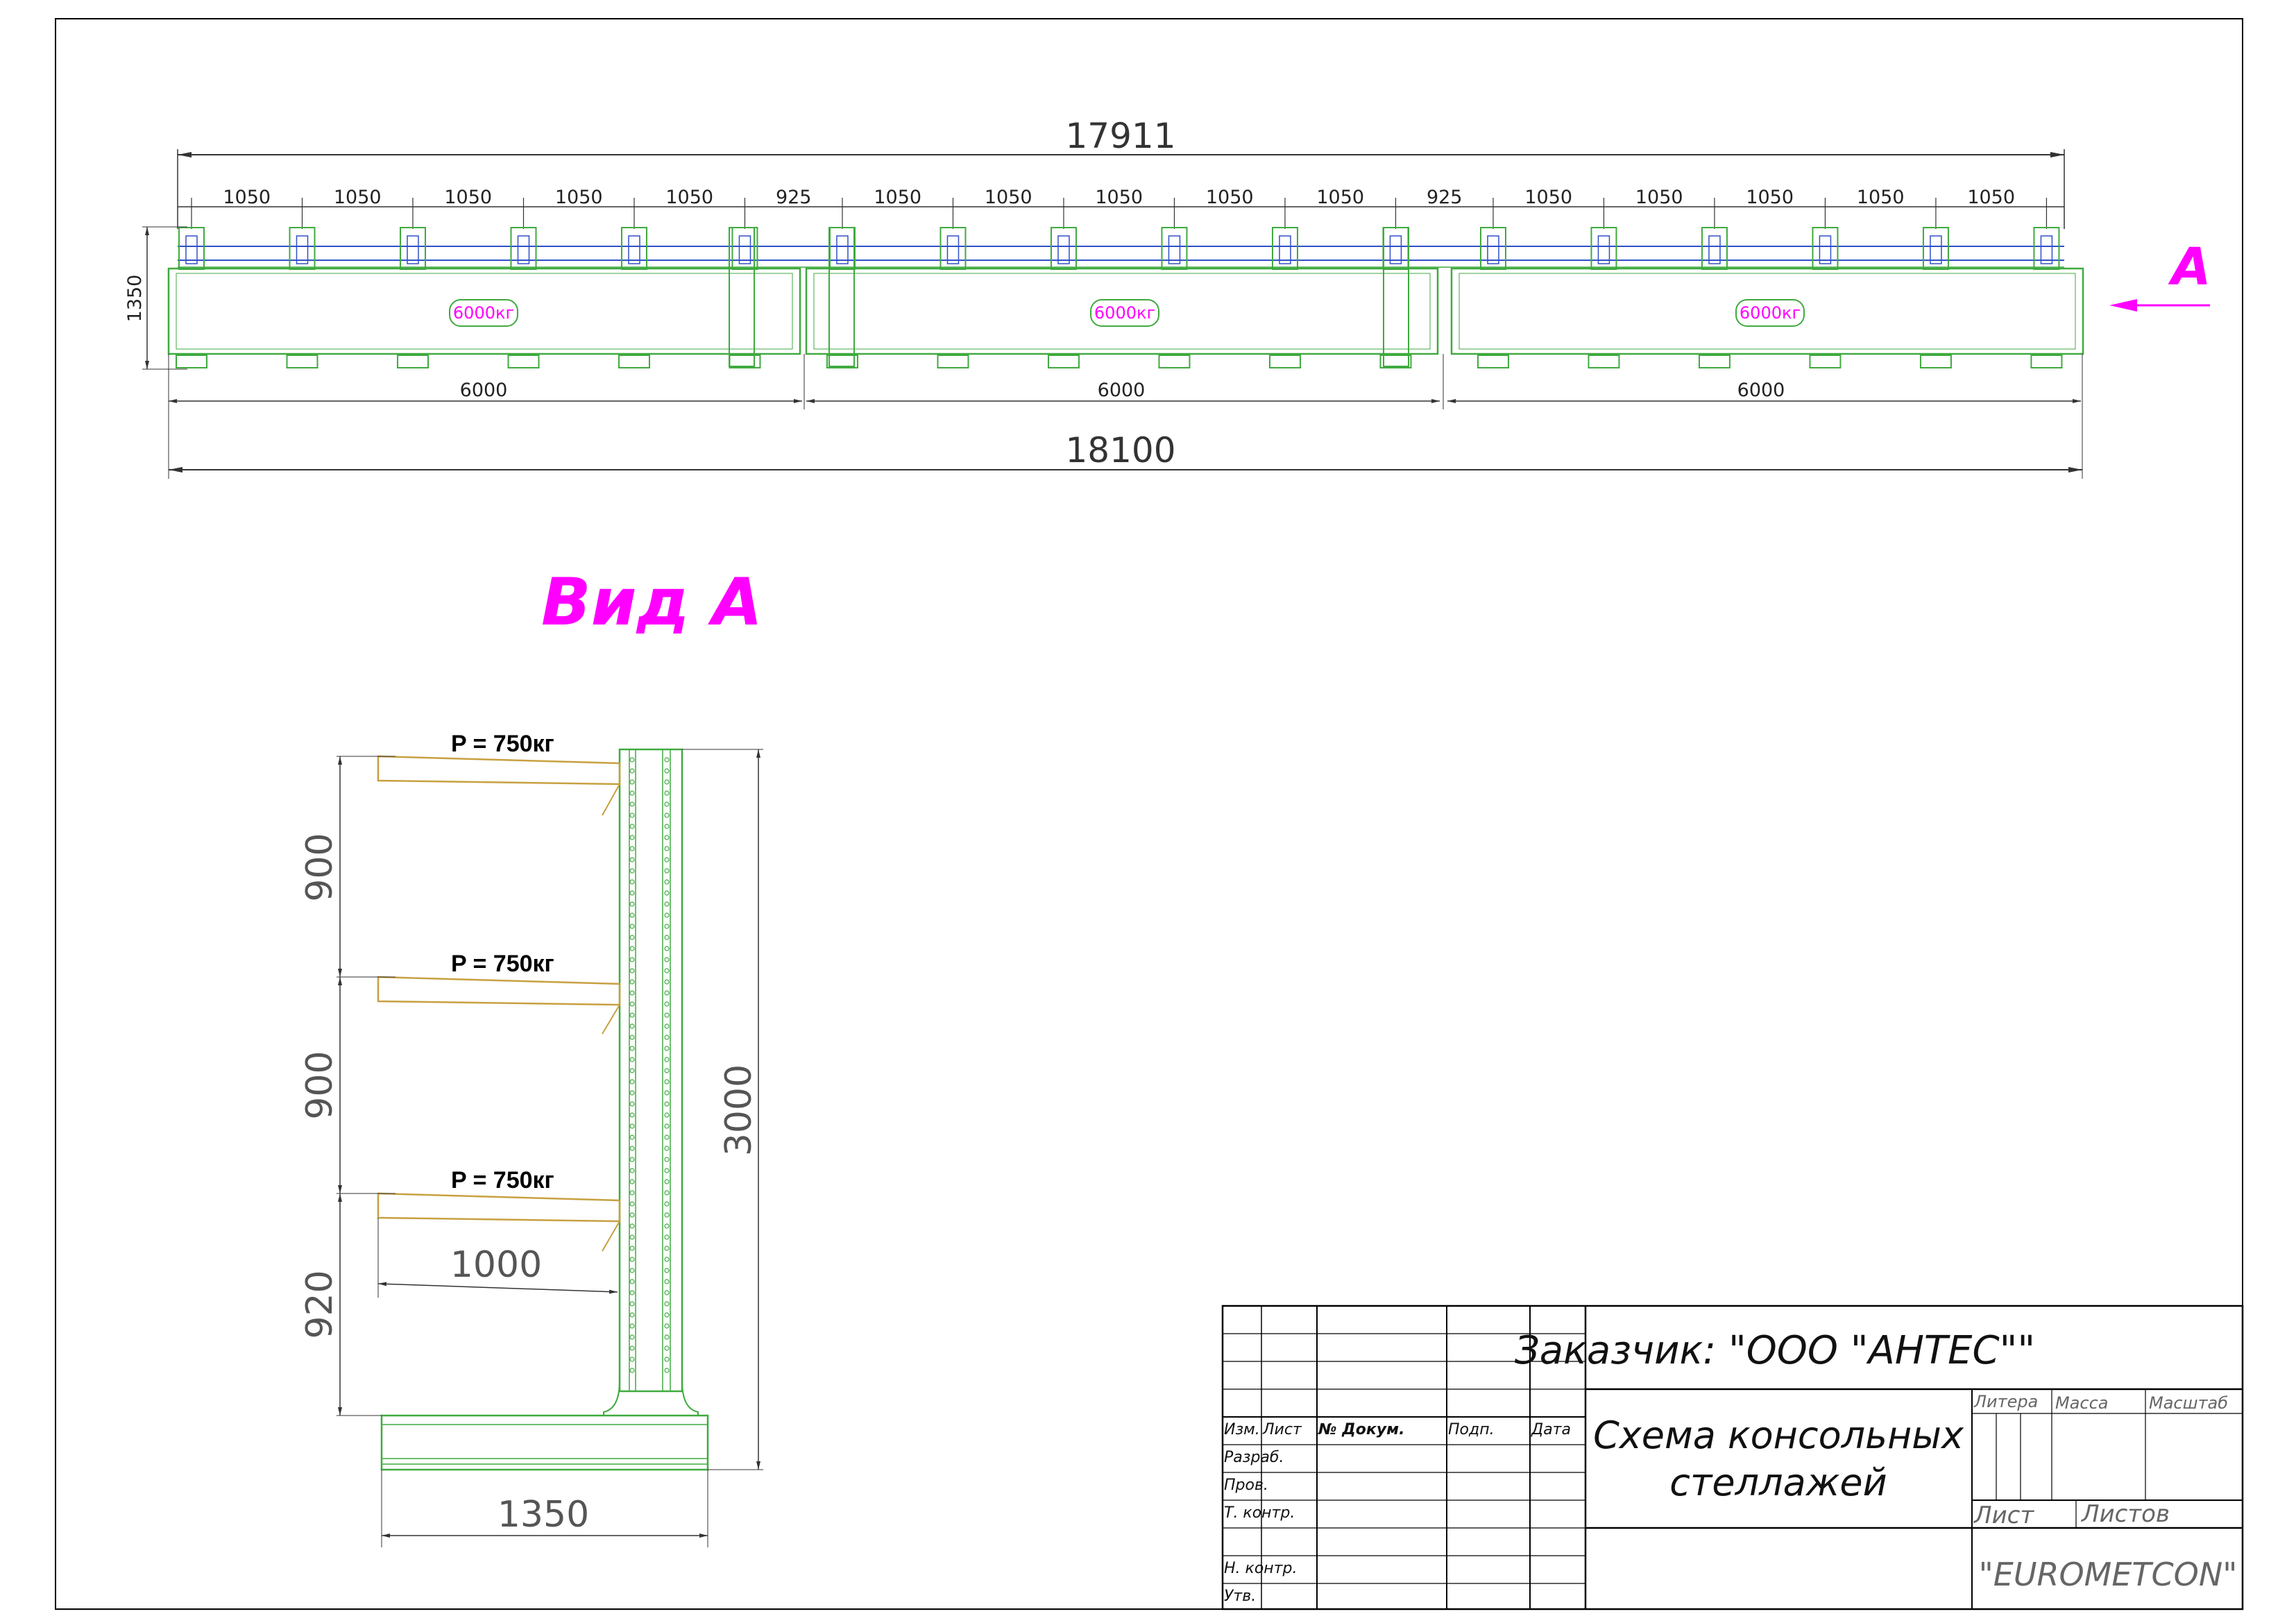 This screenshot has width=2296, height=1623. I want to click on arm-load-label-2: P = 750кг, so click(502, 964).